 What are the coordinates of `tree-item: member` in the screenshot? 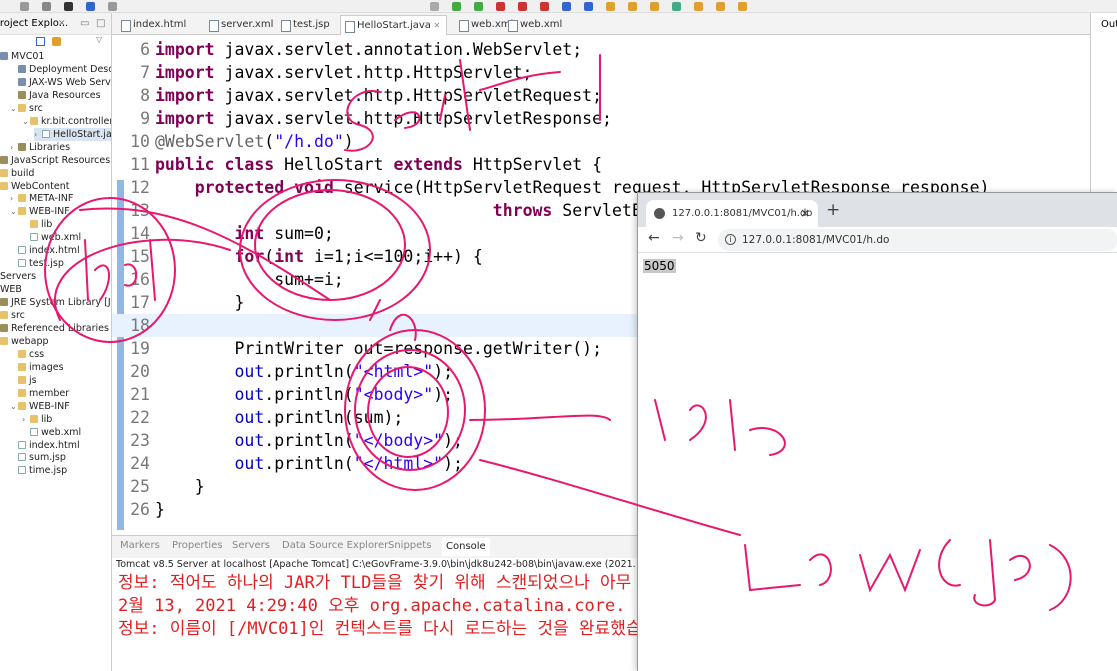 It's located at (43, 393).